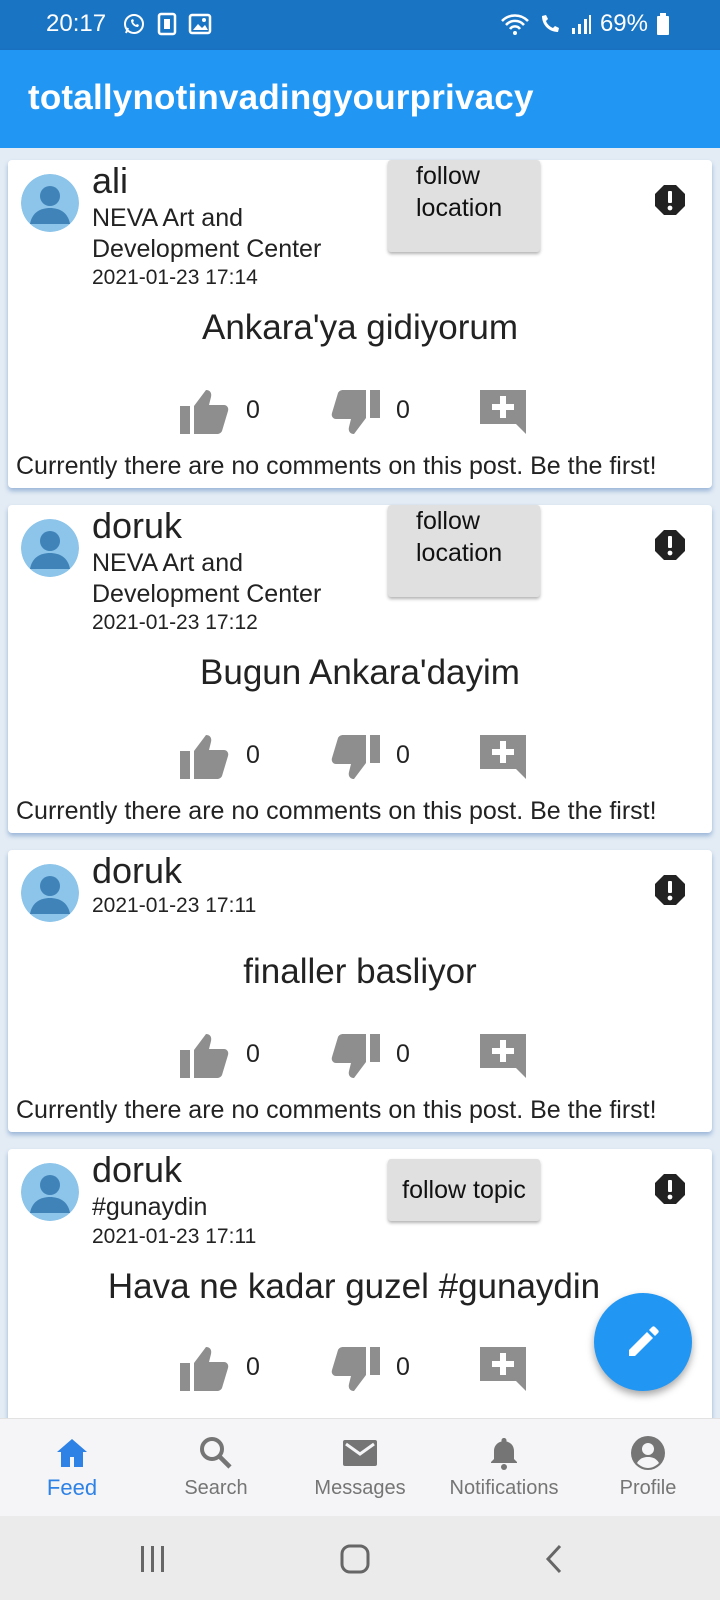  I want to click on post-text: Hava ne kadar guzel #gunaydin, so click(354, 1286).